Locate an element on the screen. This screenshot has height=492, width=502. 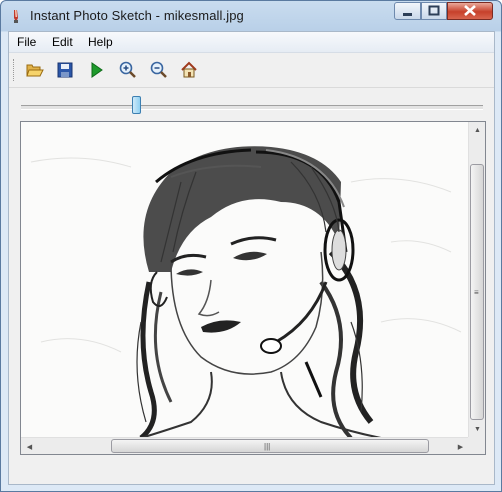
horizontal-grip-icon: ||| is located at coordinates (267, 446).